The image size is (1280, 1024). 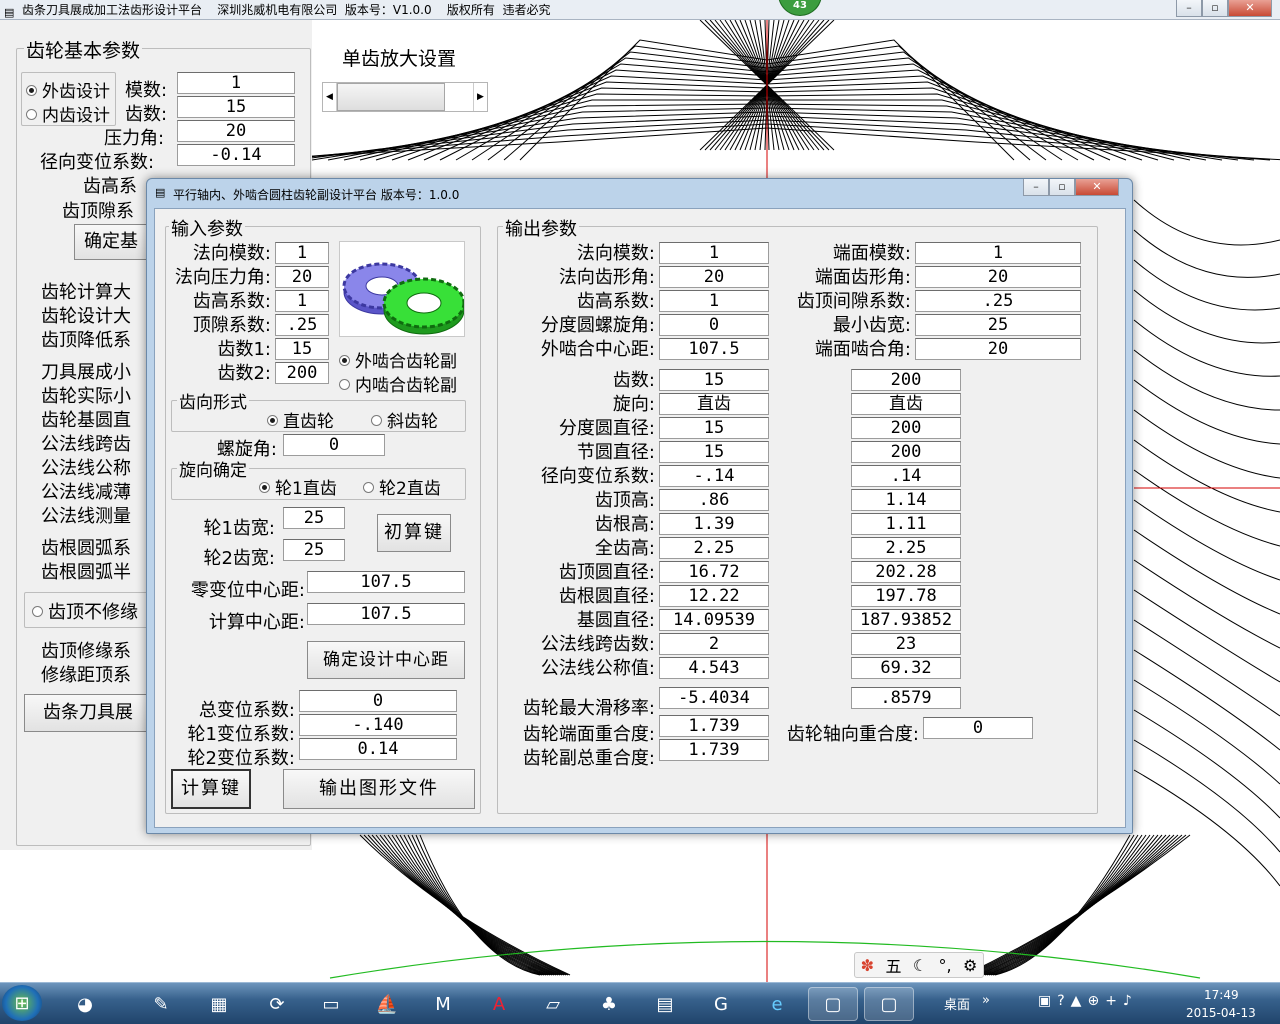 I want to click on tip-no-modify-radio: 齿顶不修缘, so click(x=85, y=611).